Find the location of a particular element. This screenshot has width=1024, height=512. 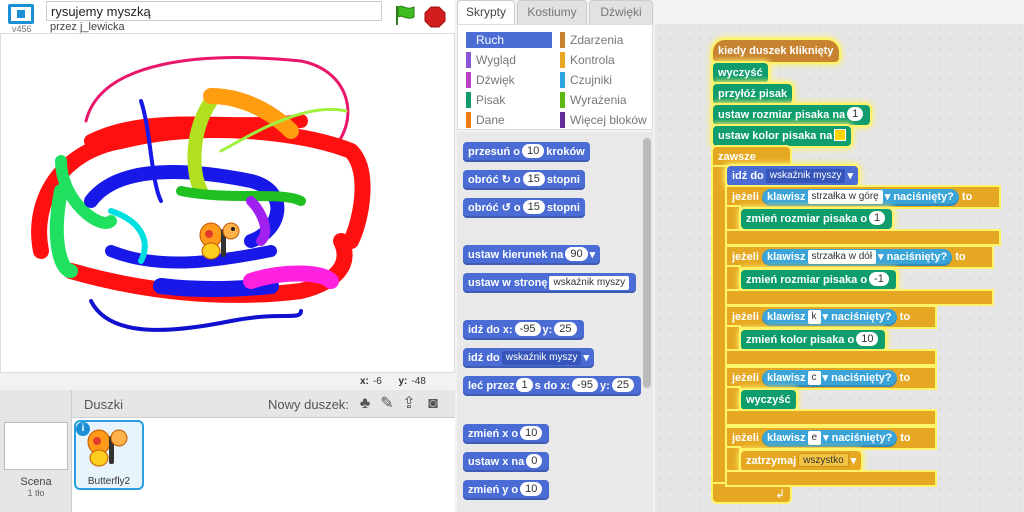

block-set-pen-color: ustaw kolor pisaka na is located at coordinates (782, 136).